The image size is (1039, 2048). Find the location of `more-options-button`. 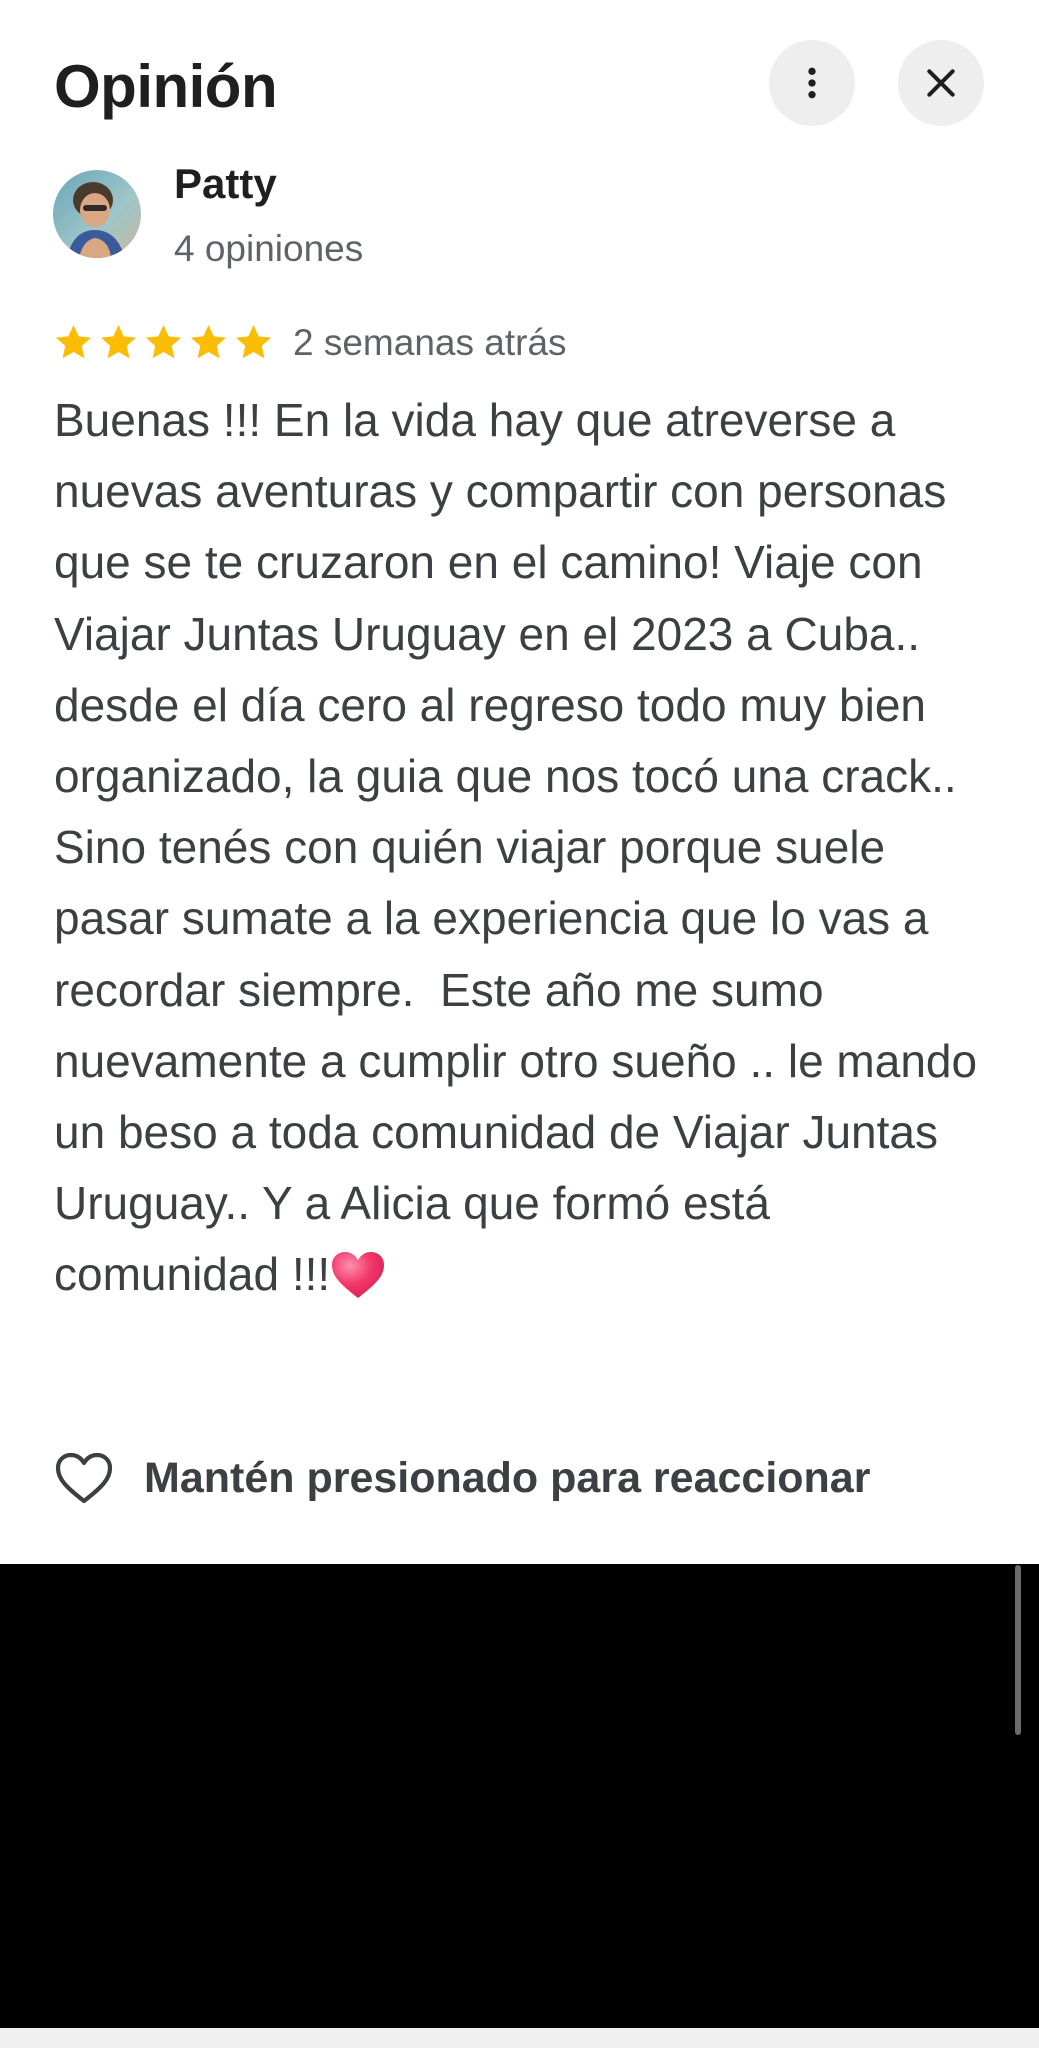

more-options-button is located at coordinates (812, 83).